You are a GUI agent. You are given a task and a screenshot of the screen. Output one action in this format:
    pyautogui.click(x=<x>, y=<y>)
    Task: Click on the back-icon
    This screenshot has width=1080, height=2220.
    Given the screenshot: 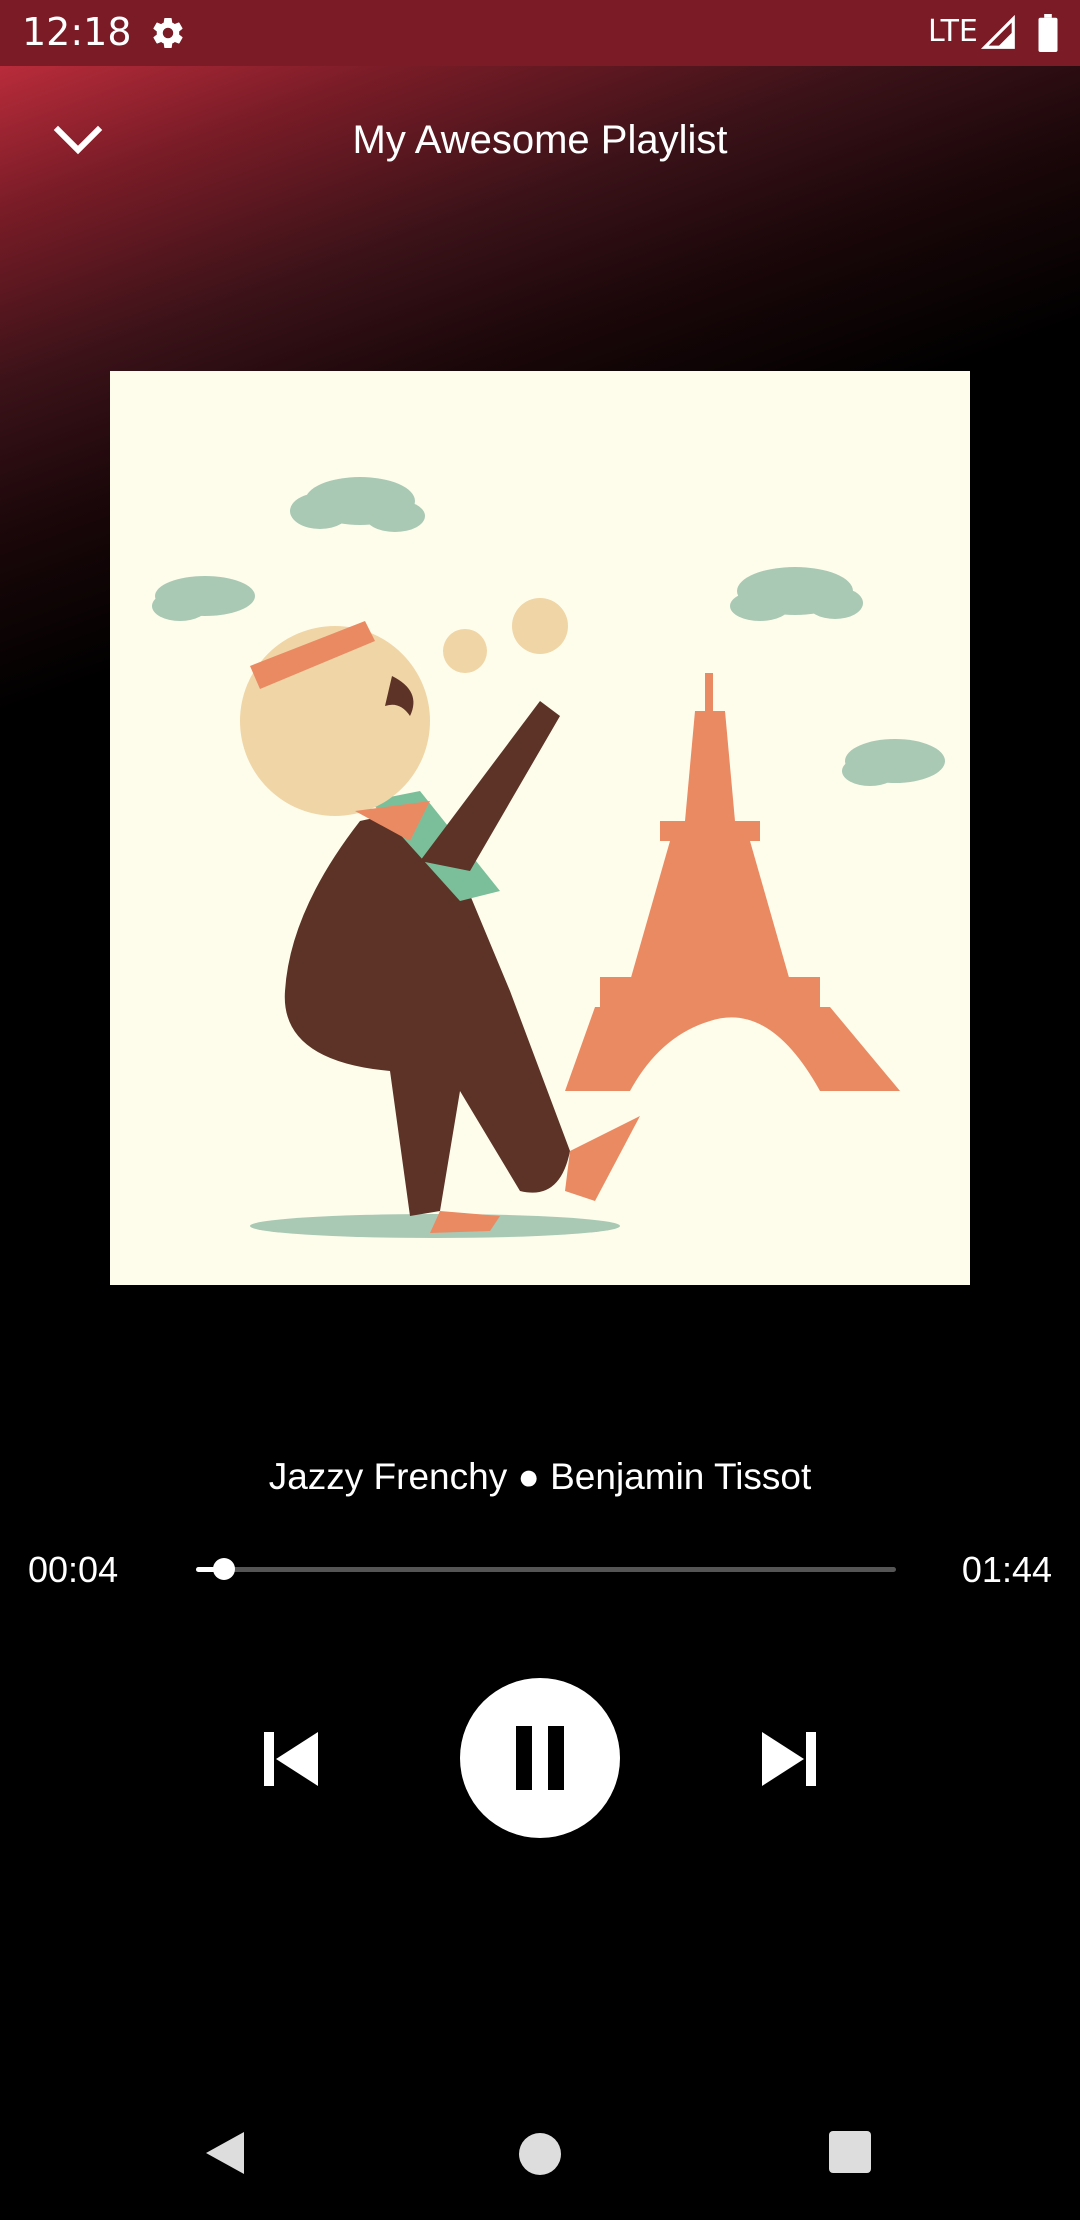 What is the action you would take?
    pyautogui.click(x=226, y=2153)
    